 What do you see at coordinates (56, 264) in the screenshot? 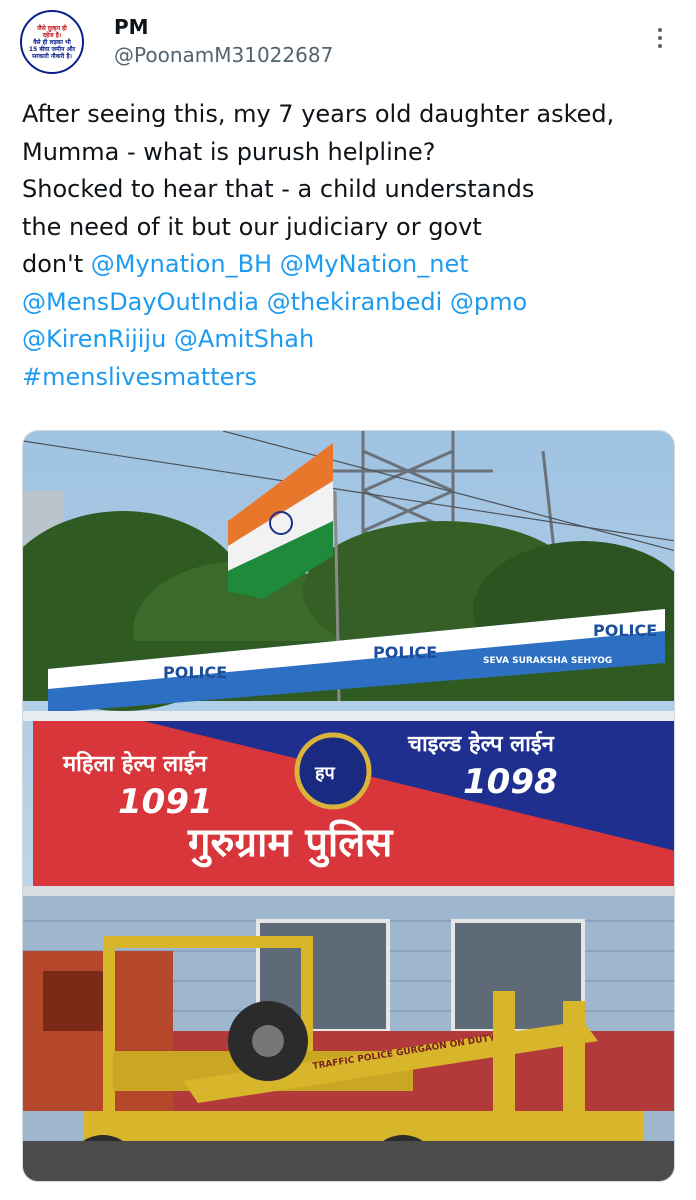
I see `tweet-line-5-prefix: don't` at bounding box center [56, 264].